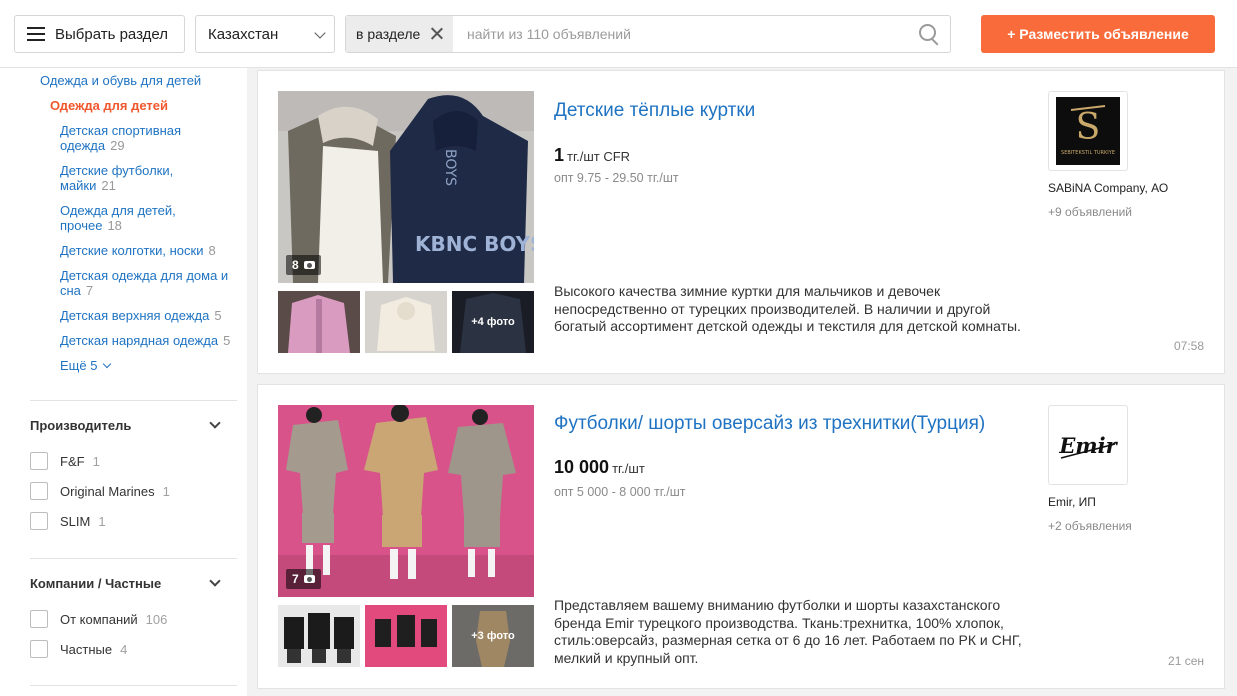  What do you see at coordinates (388, 34) in the screenshot?
I see `scope-chip-label: в разделе` at bounding box center [388, 34].